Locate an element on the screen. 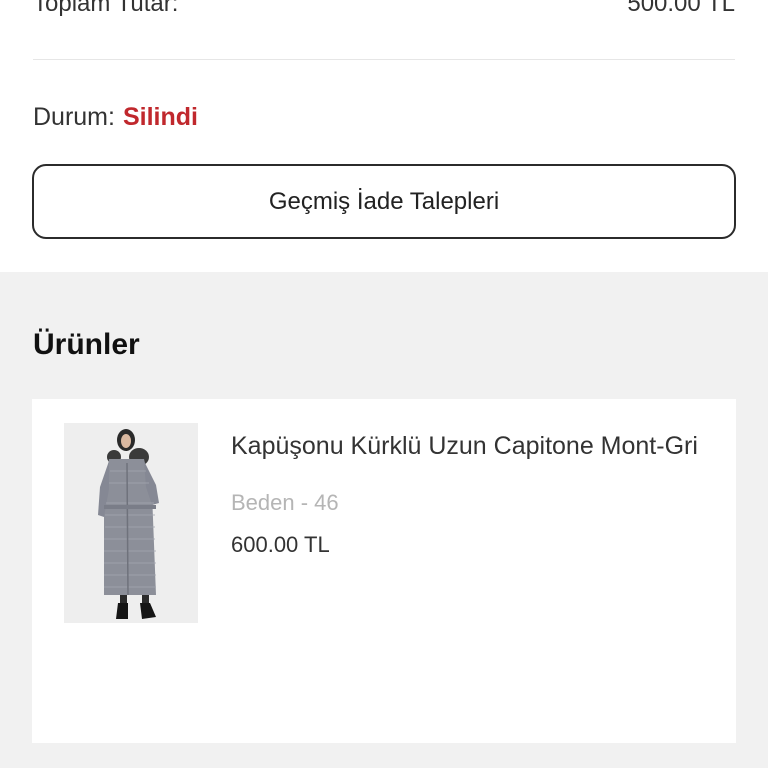  status-label: Durum: is located at coordinates (74, 116).